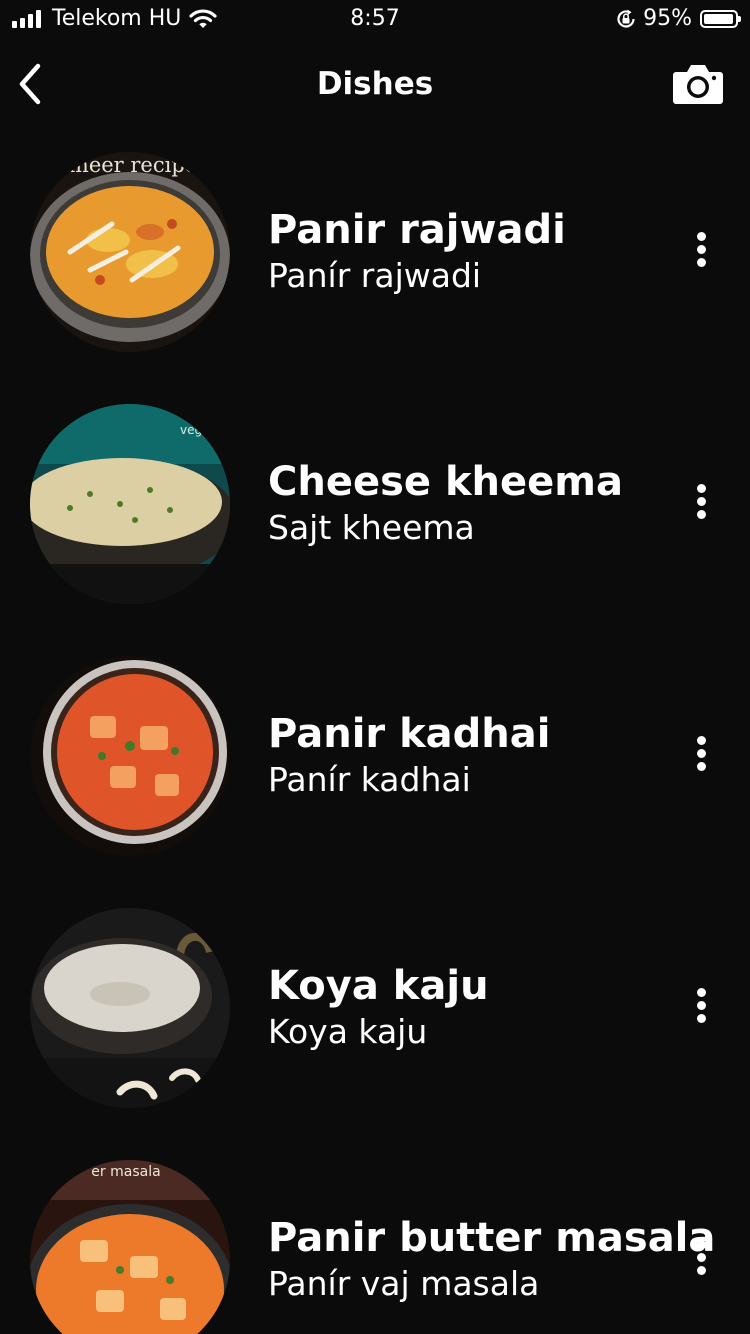 The image size is (750, 1334). I want to click on dish-subtitle: Panír kadhai, so click(369, 779).